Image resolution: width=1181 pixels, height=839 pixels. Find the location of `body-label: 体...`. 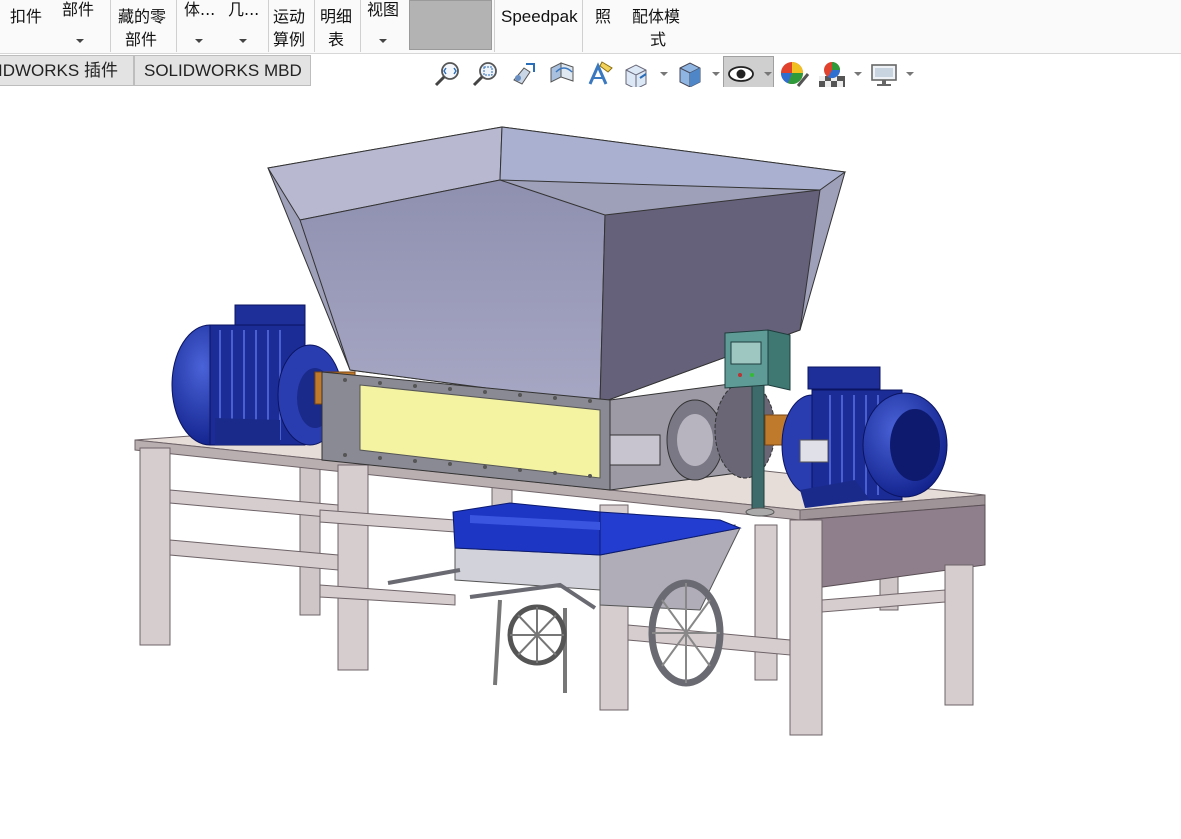

body-label: 体... is located at coordinates (200, 9).